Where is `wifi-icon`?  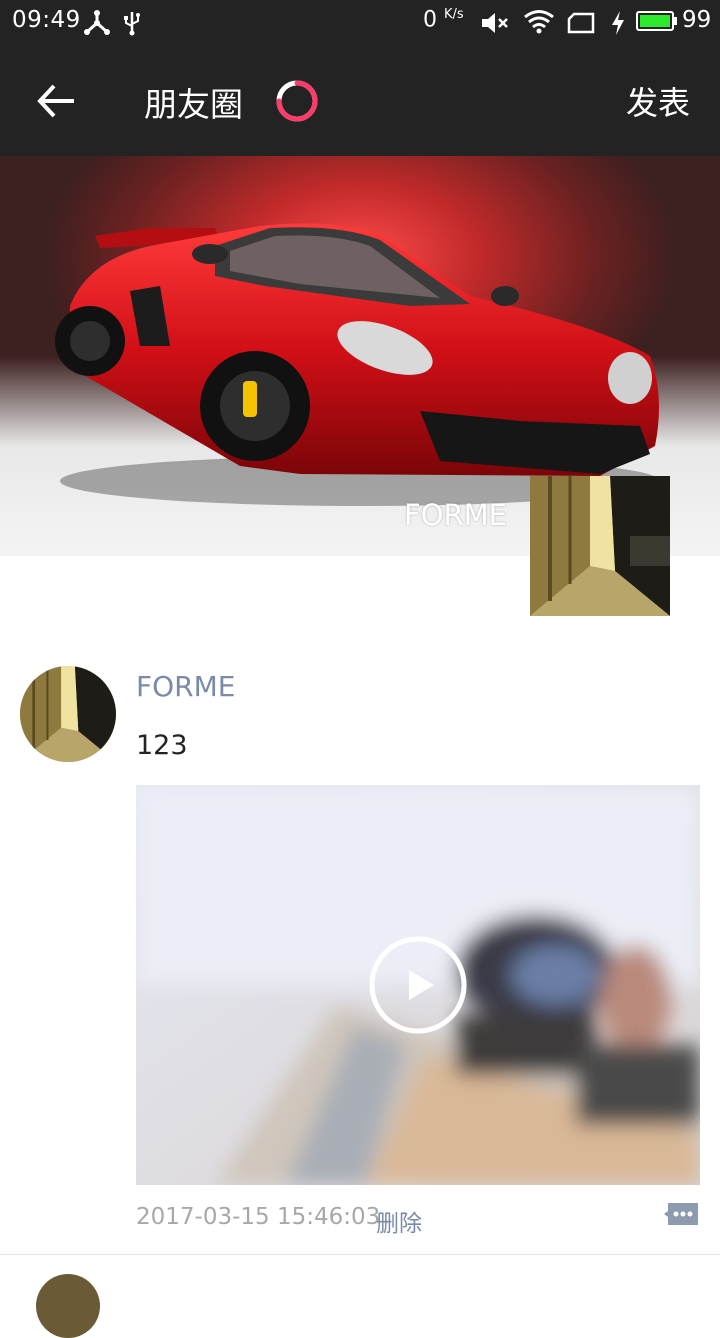 wifi-icon is located at coordinates (539, 22).